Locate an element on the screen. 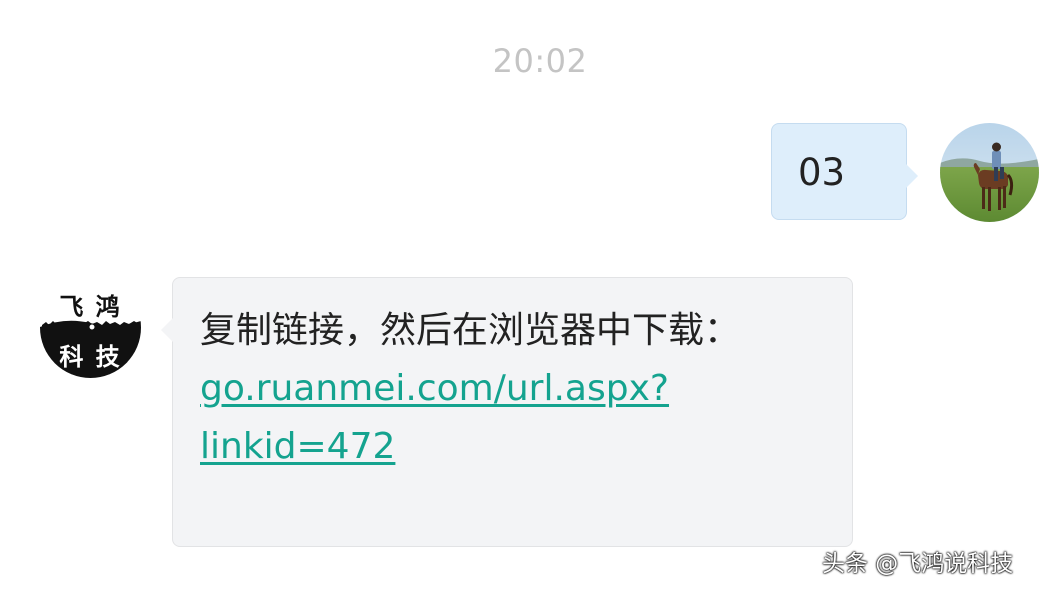 The height and width of the screenshot is (594, 1060). message-timestamp: 20:02 is located at coordinates (540, 61).